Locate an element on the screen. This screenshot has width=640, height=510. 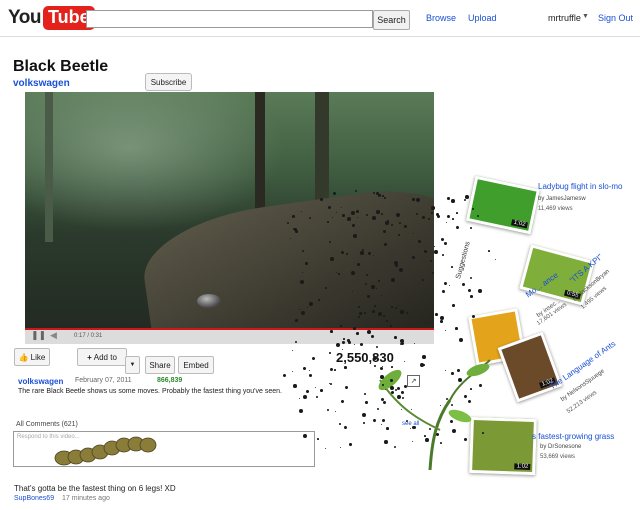
username-menu: mrtruffle is located at coordinates (564, 18).